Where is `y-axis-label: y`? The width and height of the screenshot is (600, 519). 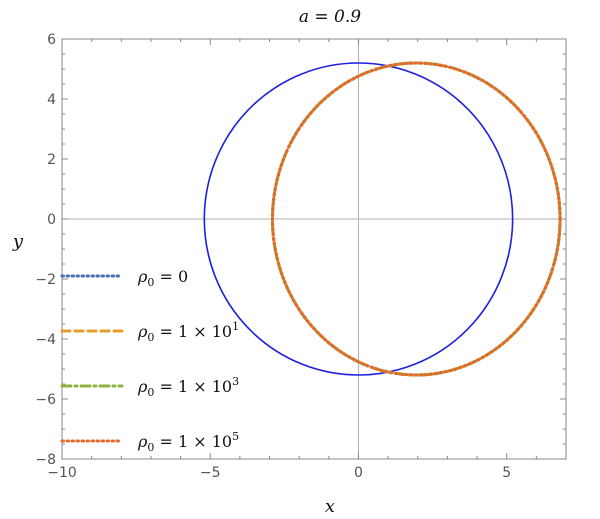
y-axis-label: y is located at coordinates (18, 241).